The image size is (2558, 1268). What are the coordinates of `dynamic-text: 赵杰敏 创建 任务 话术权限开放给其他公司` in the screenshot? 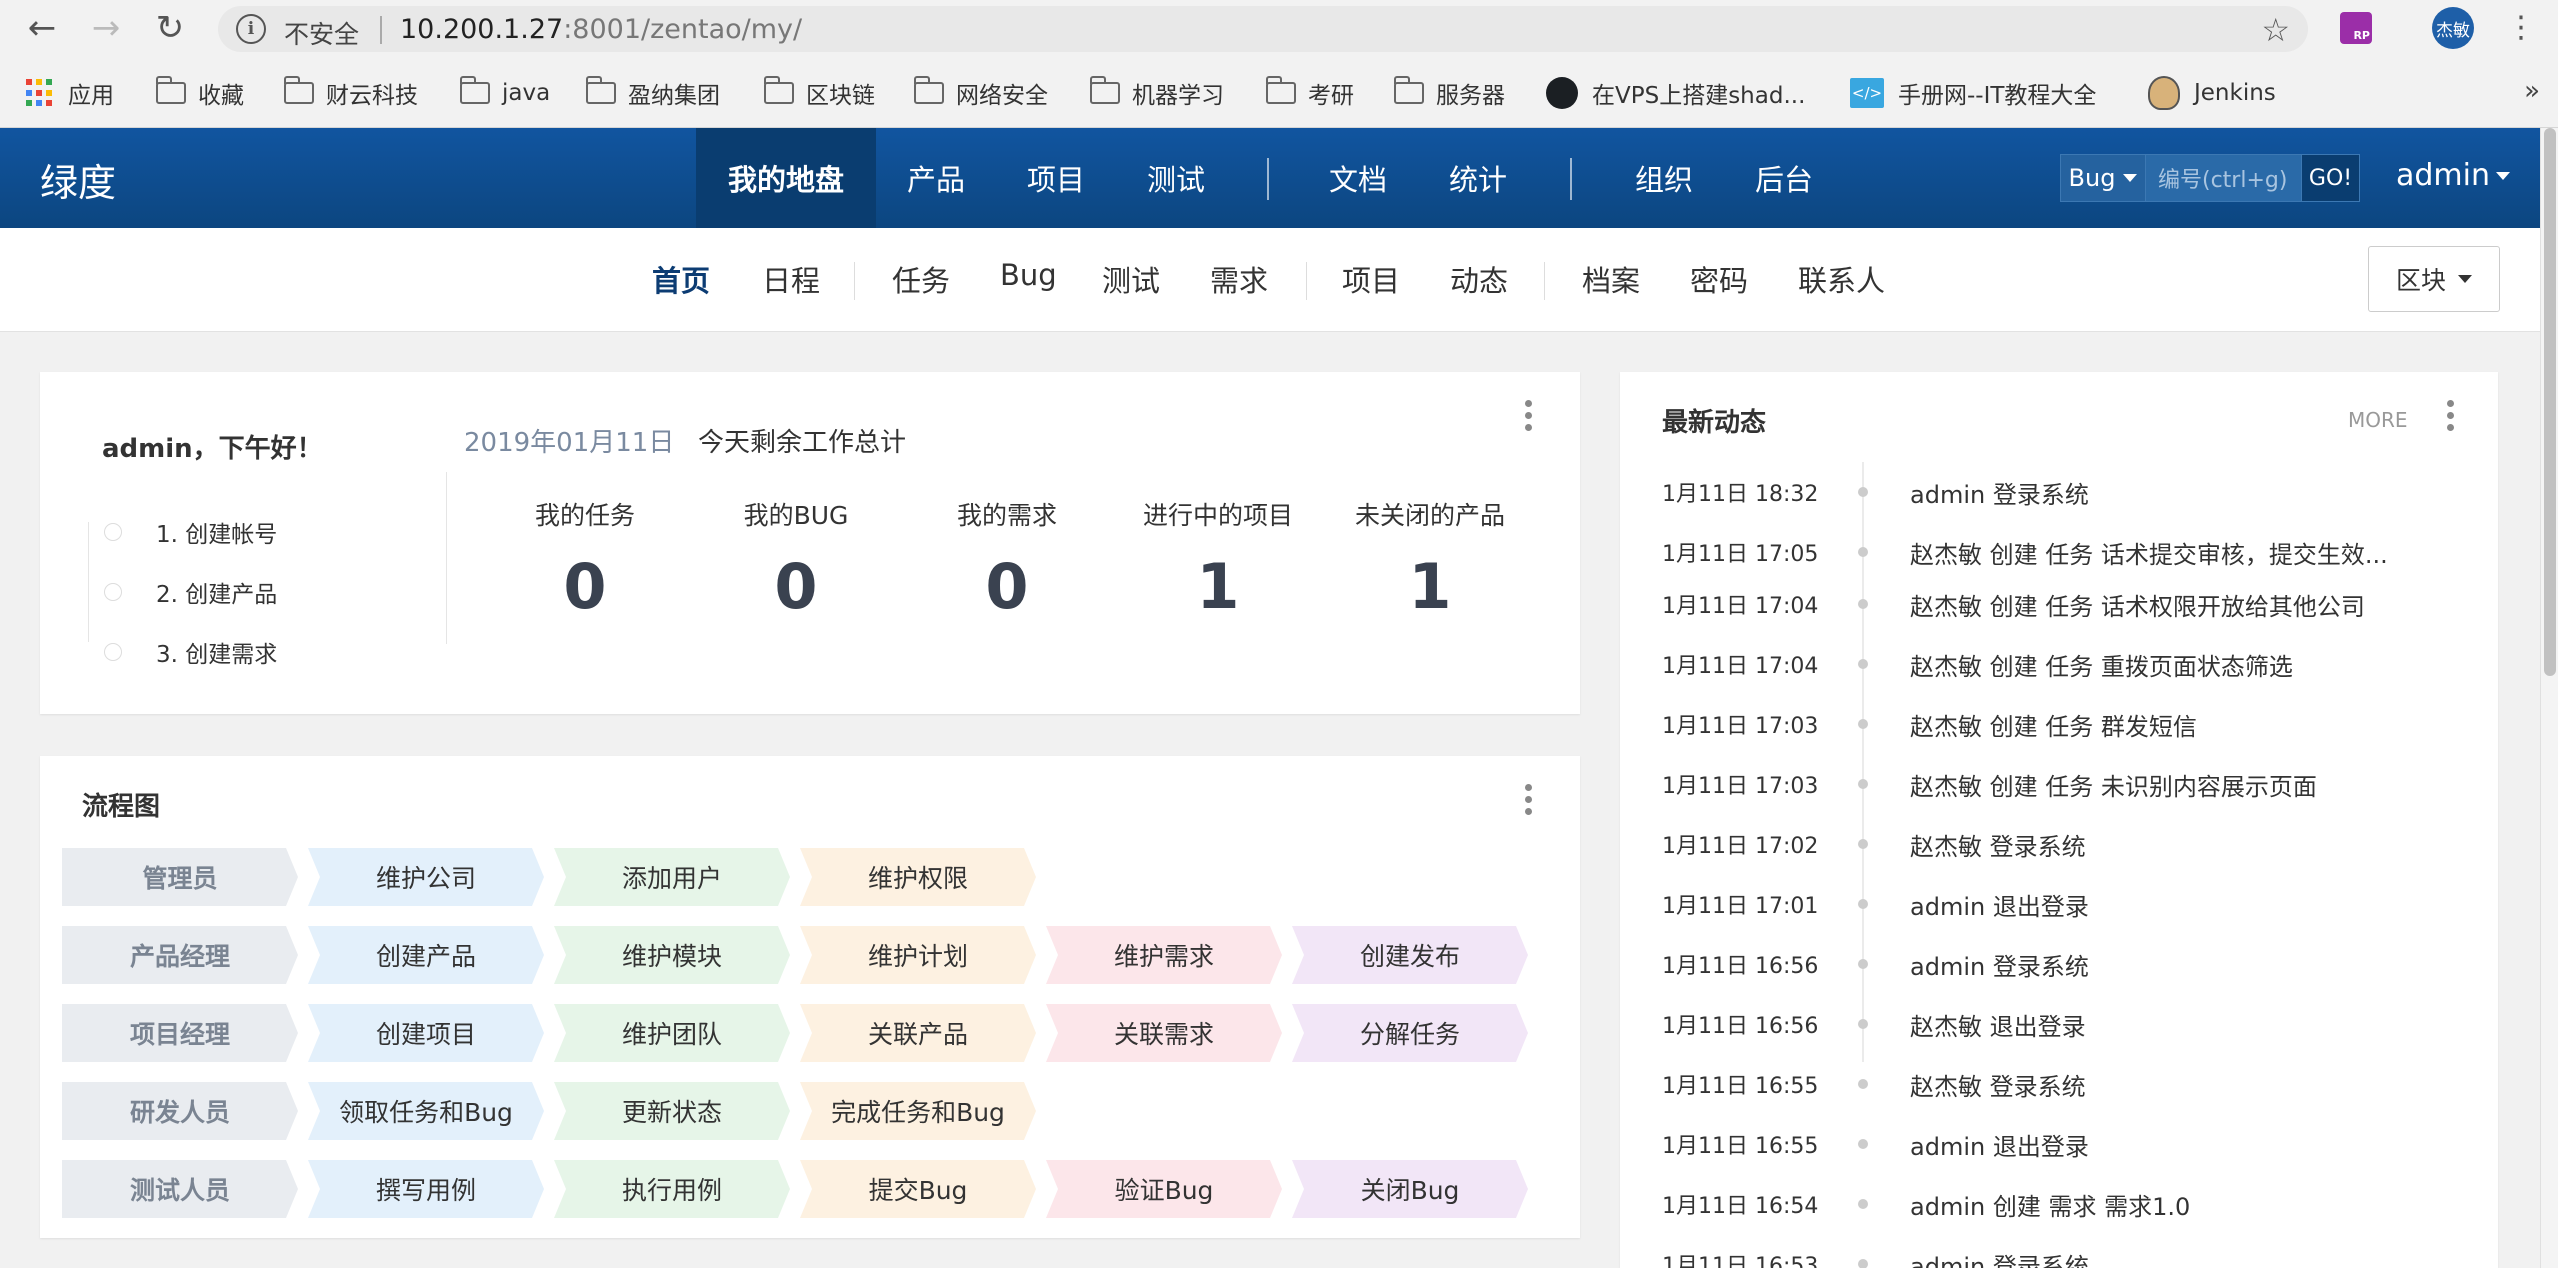 It's located at (2180, 604).